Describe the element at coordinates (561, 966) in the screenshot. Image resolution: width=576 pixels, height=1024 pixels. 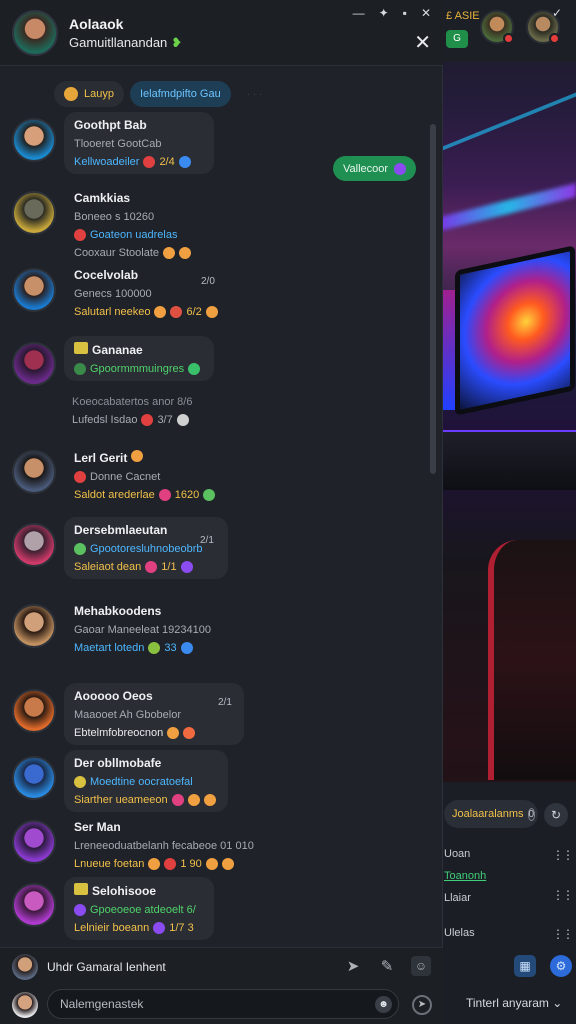
I see `settings-icon: ⚙` at that location.